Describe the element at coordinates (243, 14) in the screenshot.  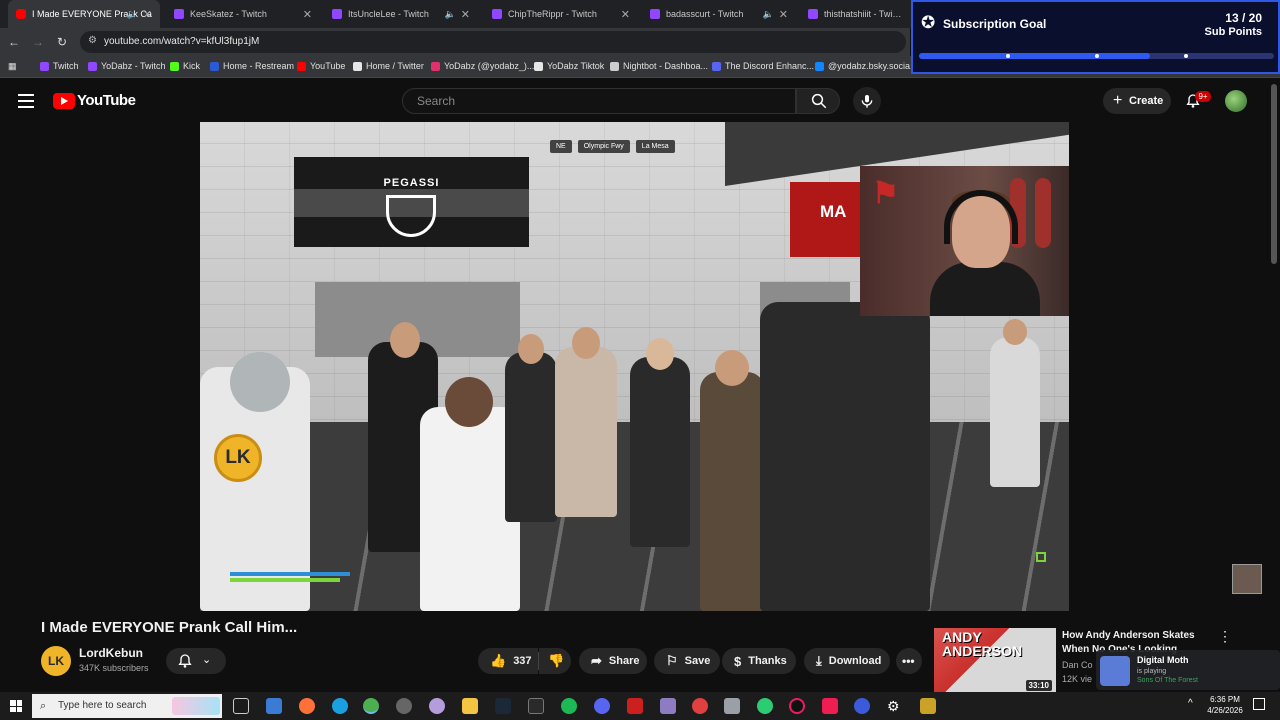
I see `tab-keeskatez: KeeSkatez - Twitch ✕` at that location.